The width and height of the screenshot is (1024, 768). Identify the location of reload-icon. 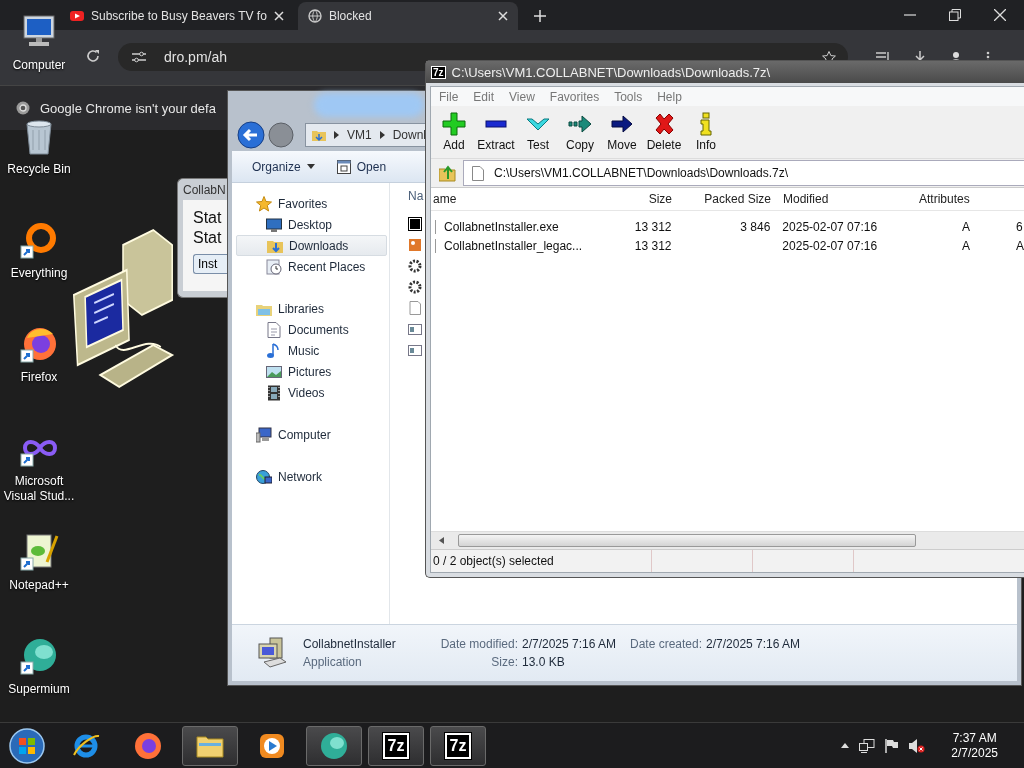
(93, 56).